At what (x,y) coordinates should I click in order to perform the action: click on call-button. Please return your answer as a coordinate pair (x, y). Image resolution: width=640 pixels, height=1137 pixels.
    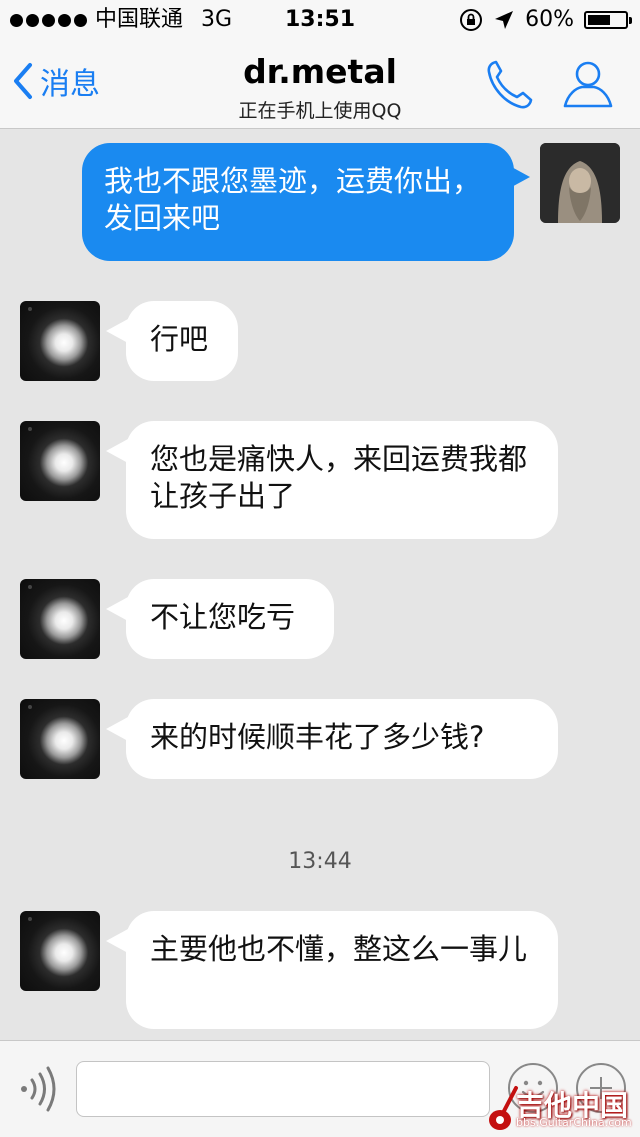
    Looking at the image, I should click on (509, 85).